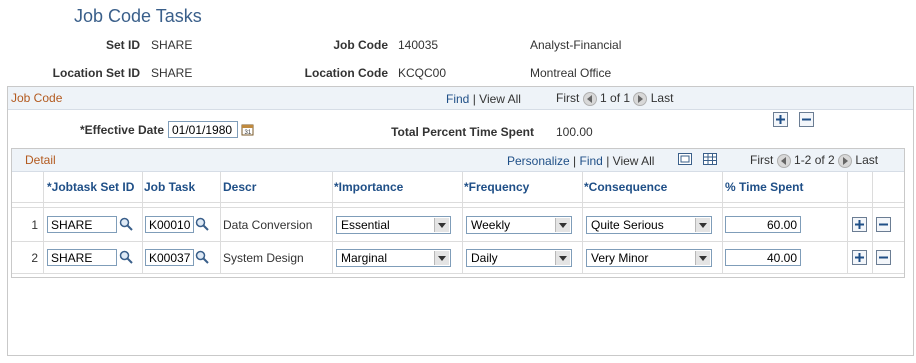 Image resolution: width=916 pixels, height=363 pixels. I want to click on effdt-input: 01/01/1980, so click(203, 129).